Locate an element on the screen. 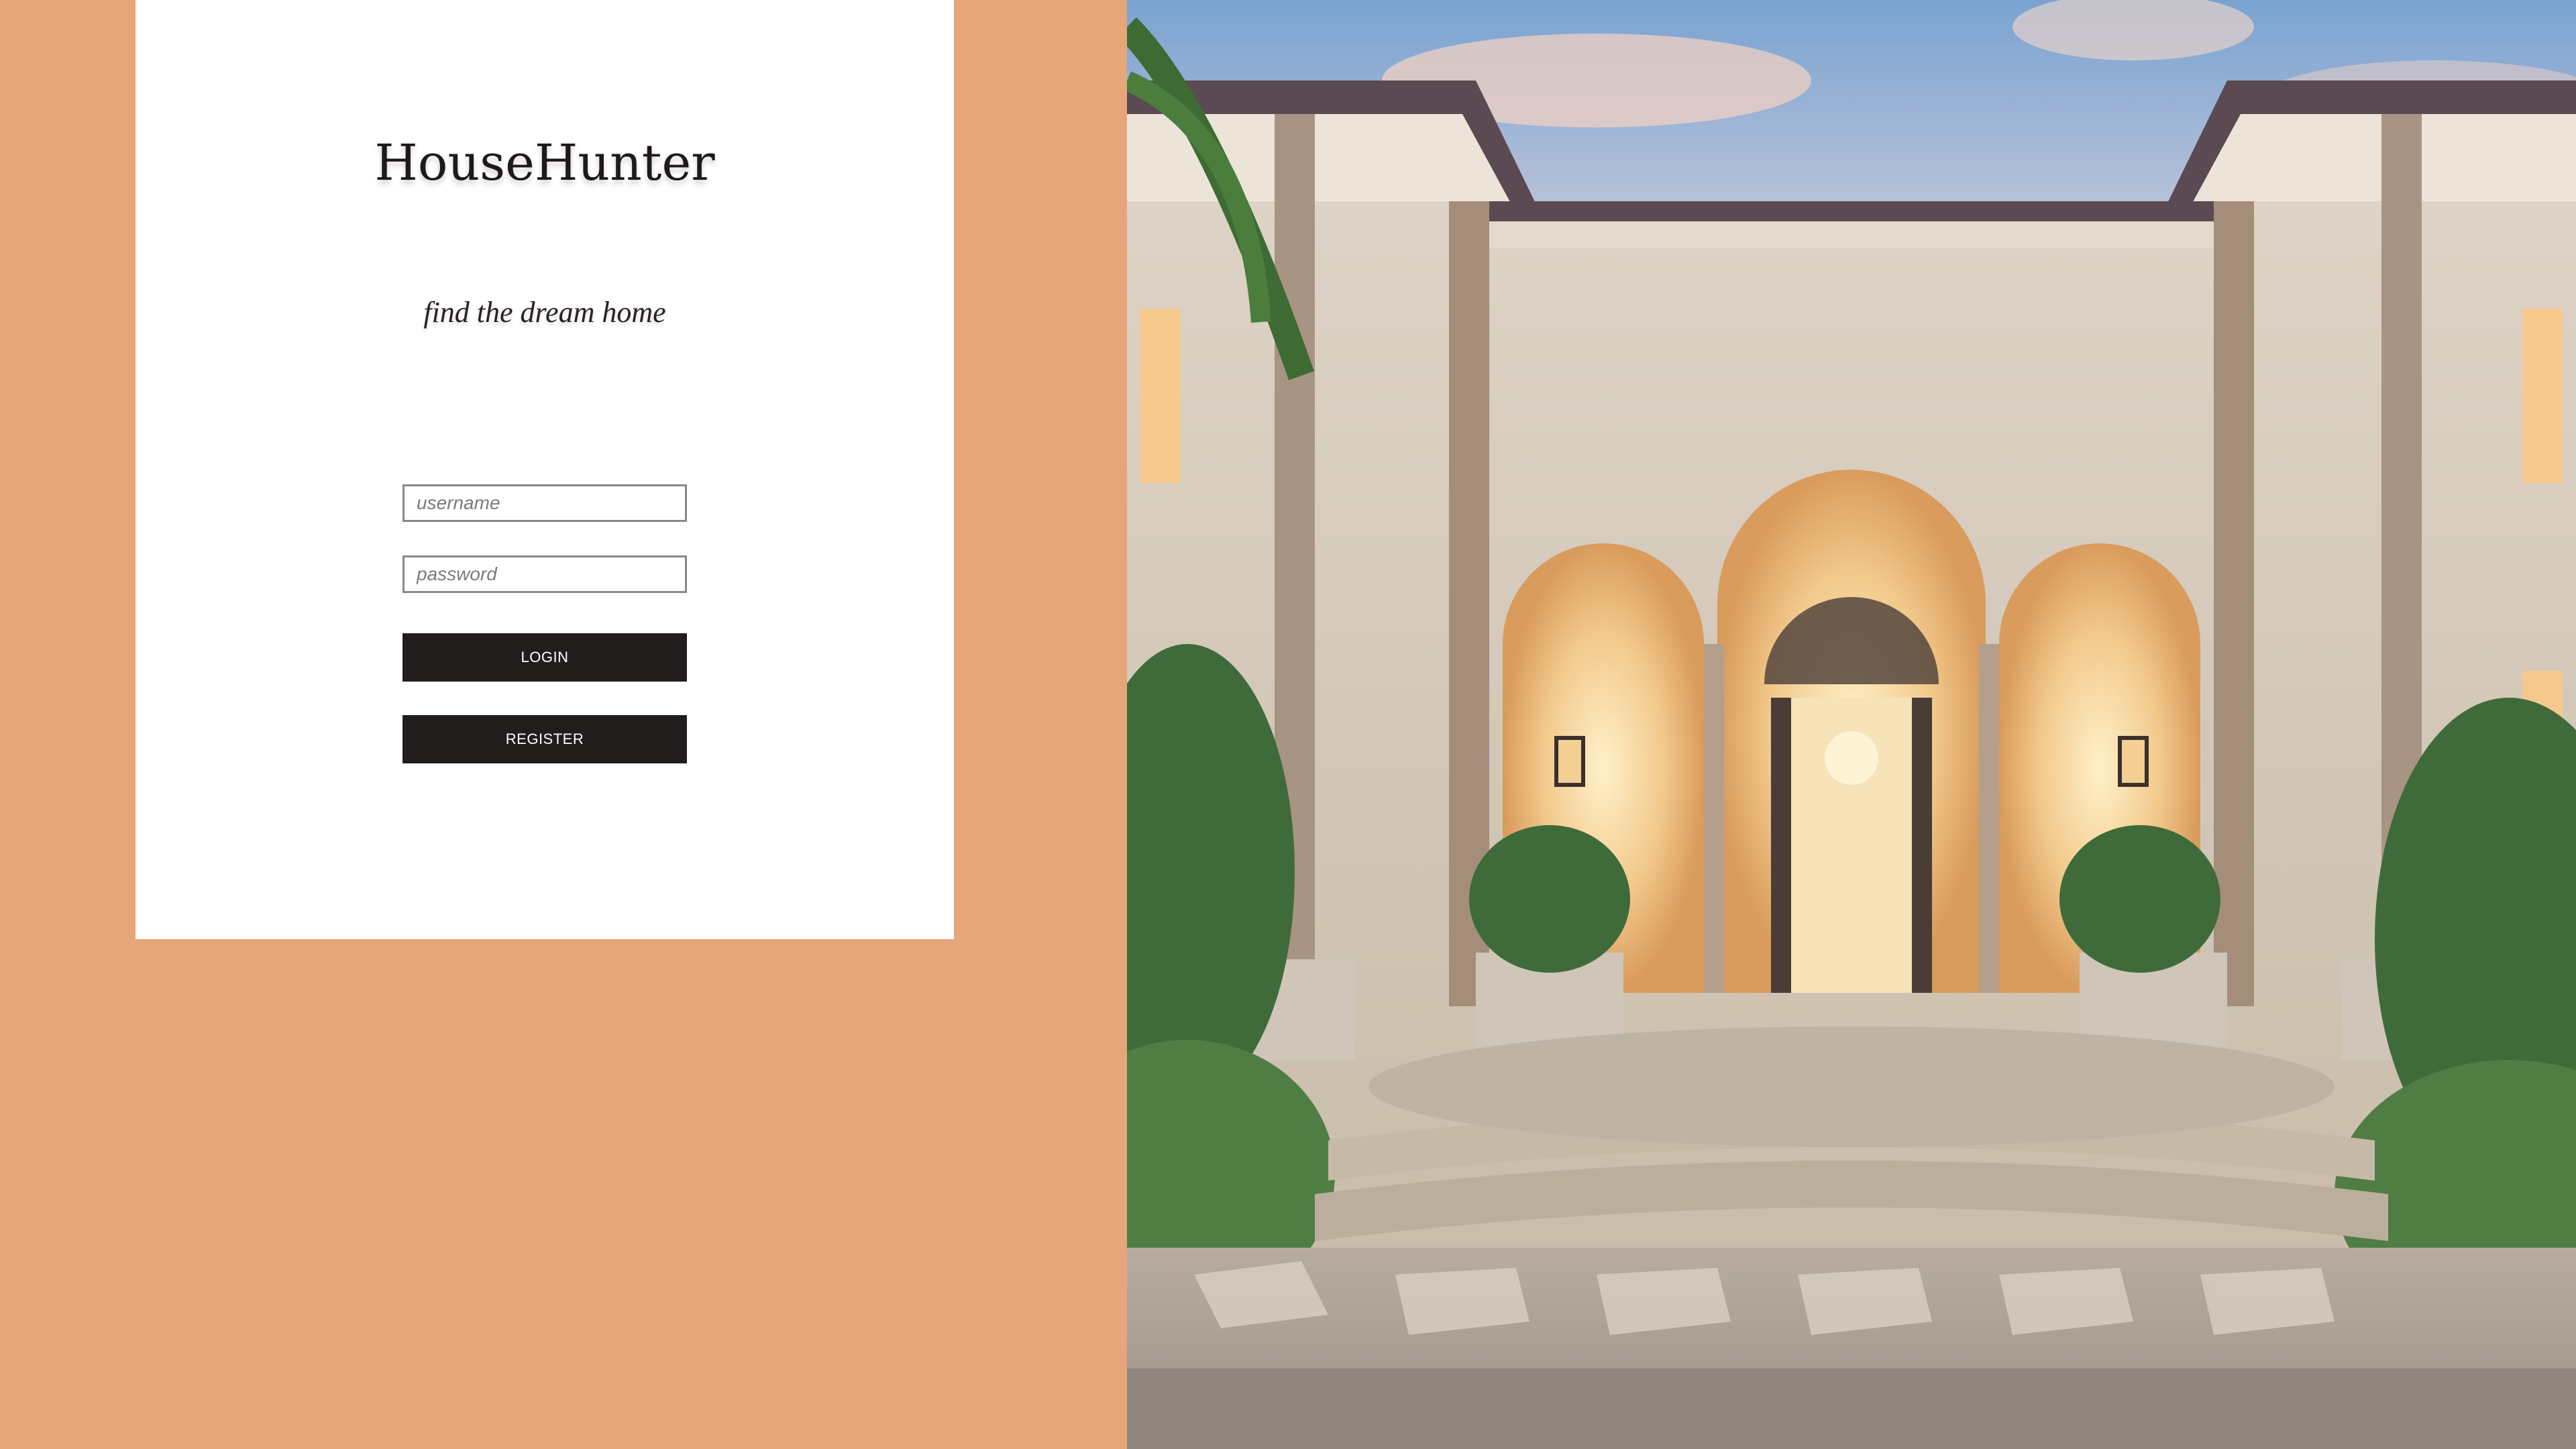 The width and height of the screenshot is (2576, 1449). login-button: LOGIN is located at coordinates (544, 657).